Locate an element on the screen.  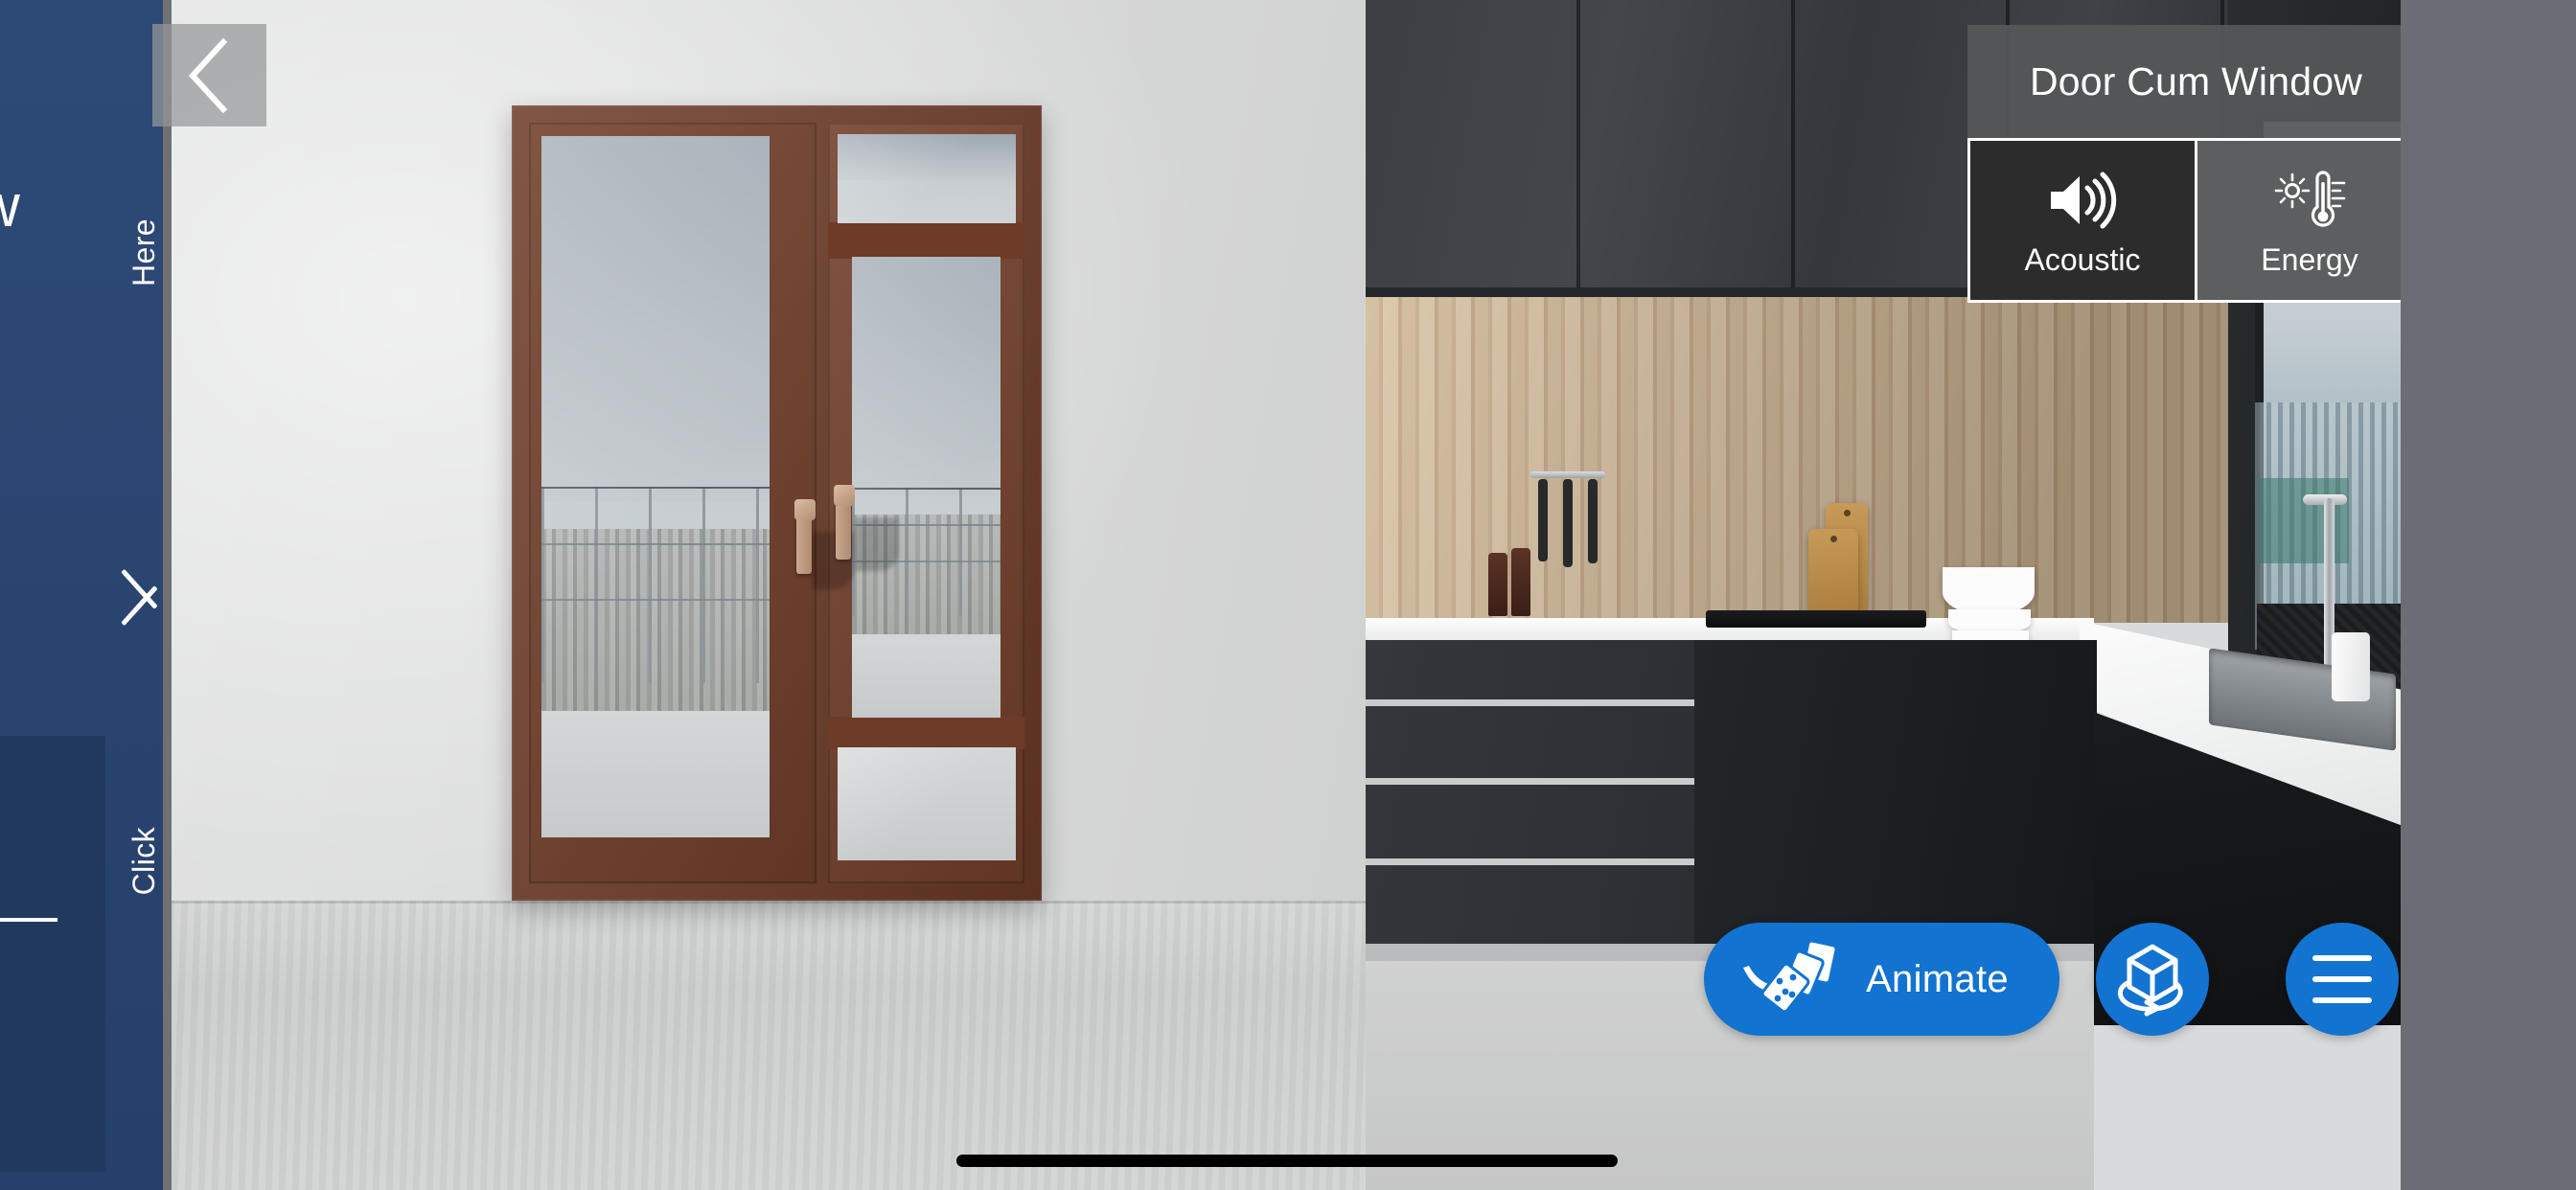
side-panel-edge is located at coordinates (167, 595).